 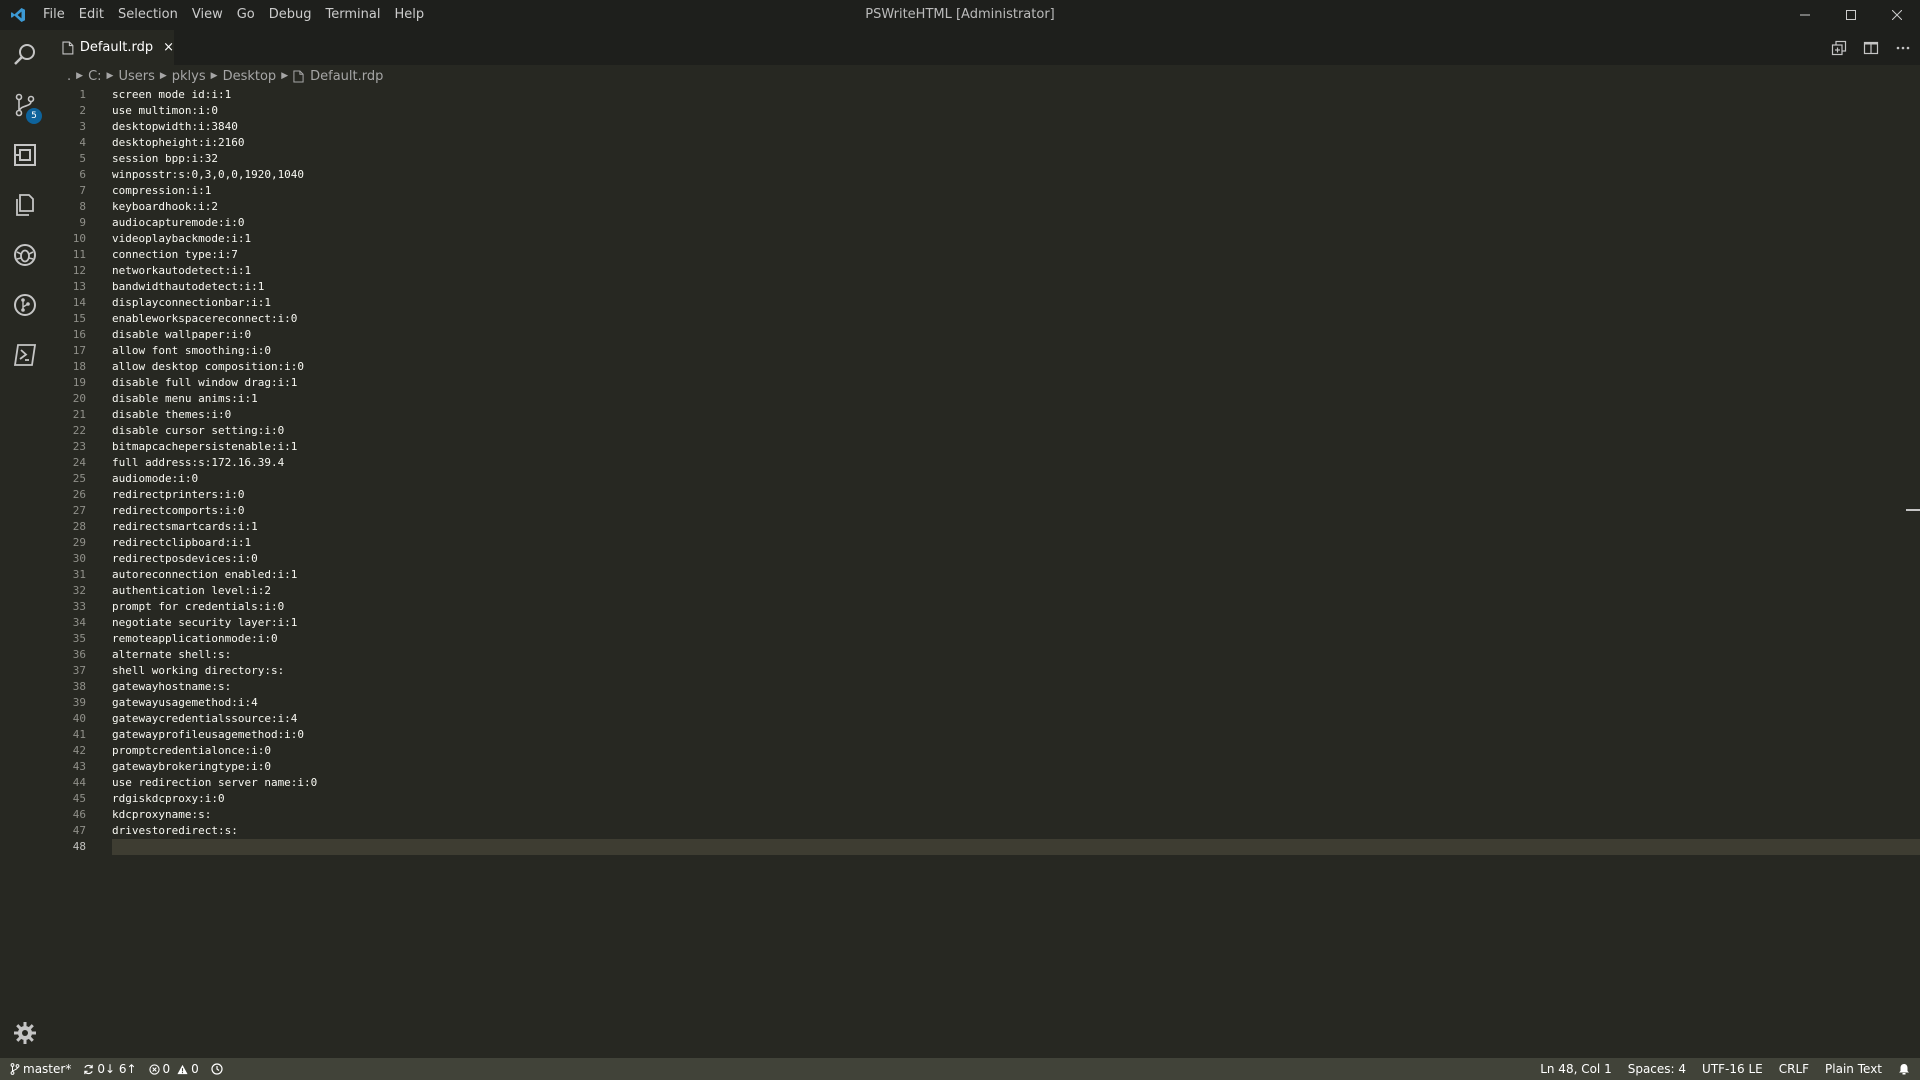 I want to click on code-line: audiocapturemode:i:0, so click(x=1016, y=223).